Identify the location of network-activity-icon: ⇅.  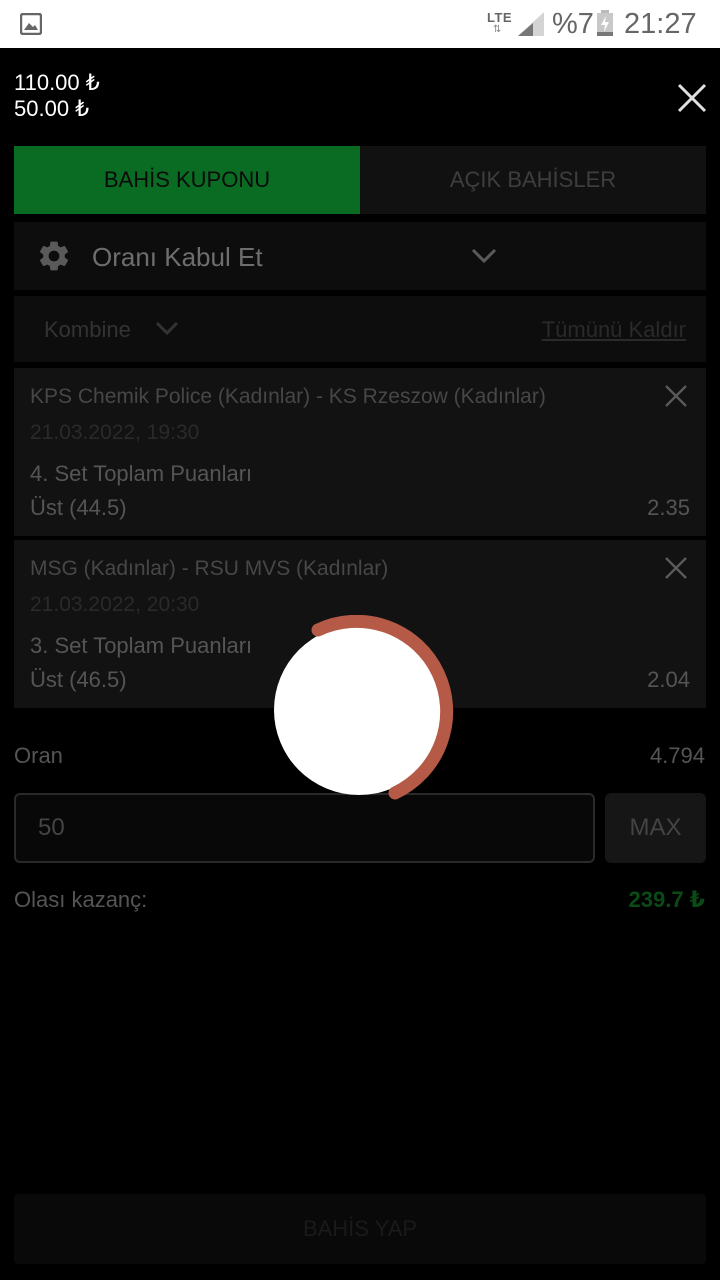
(497, 29).